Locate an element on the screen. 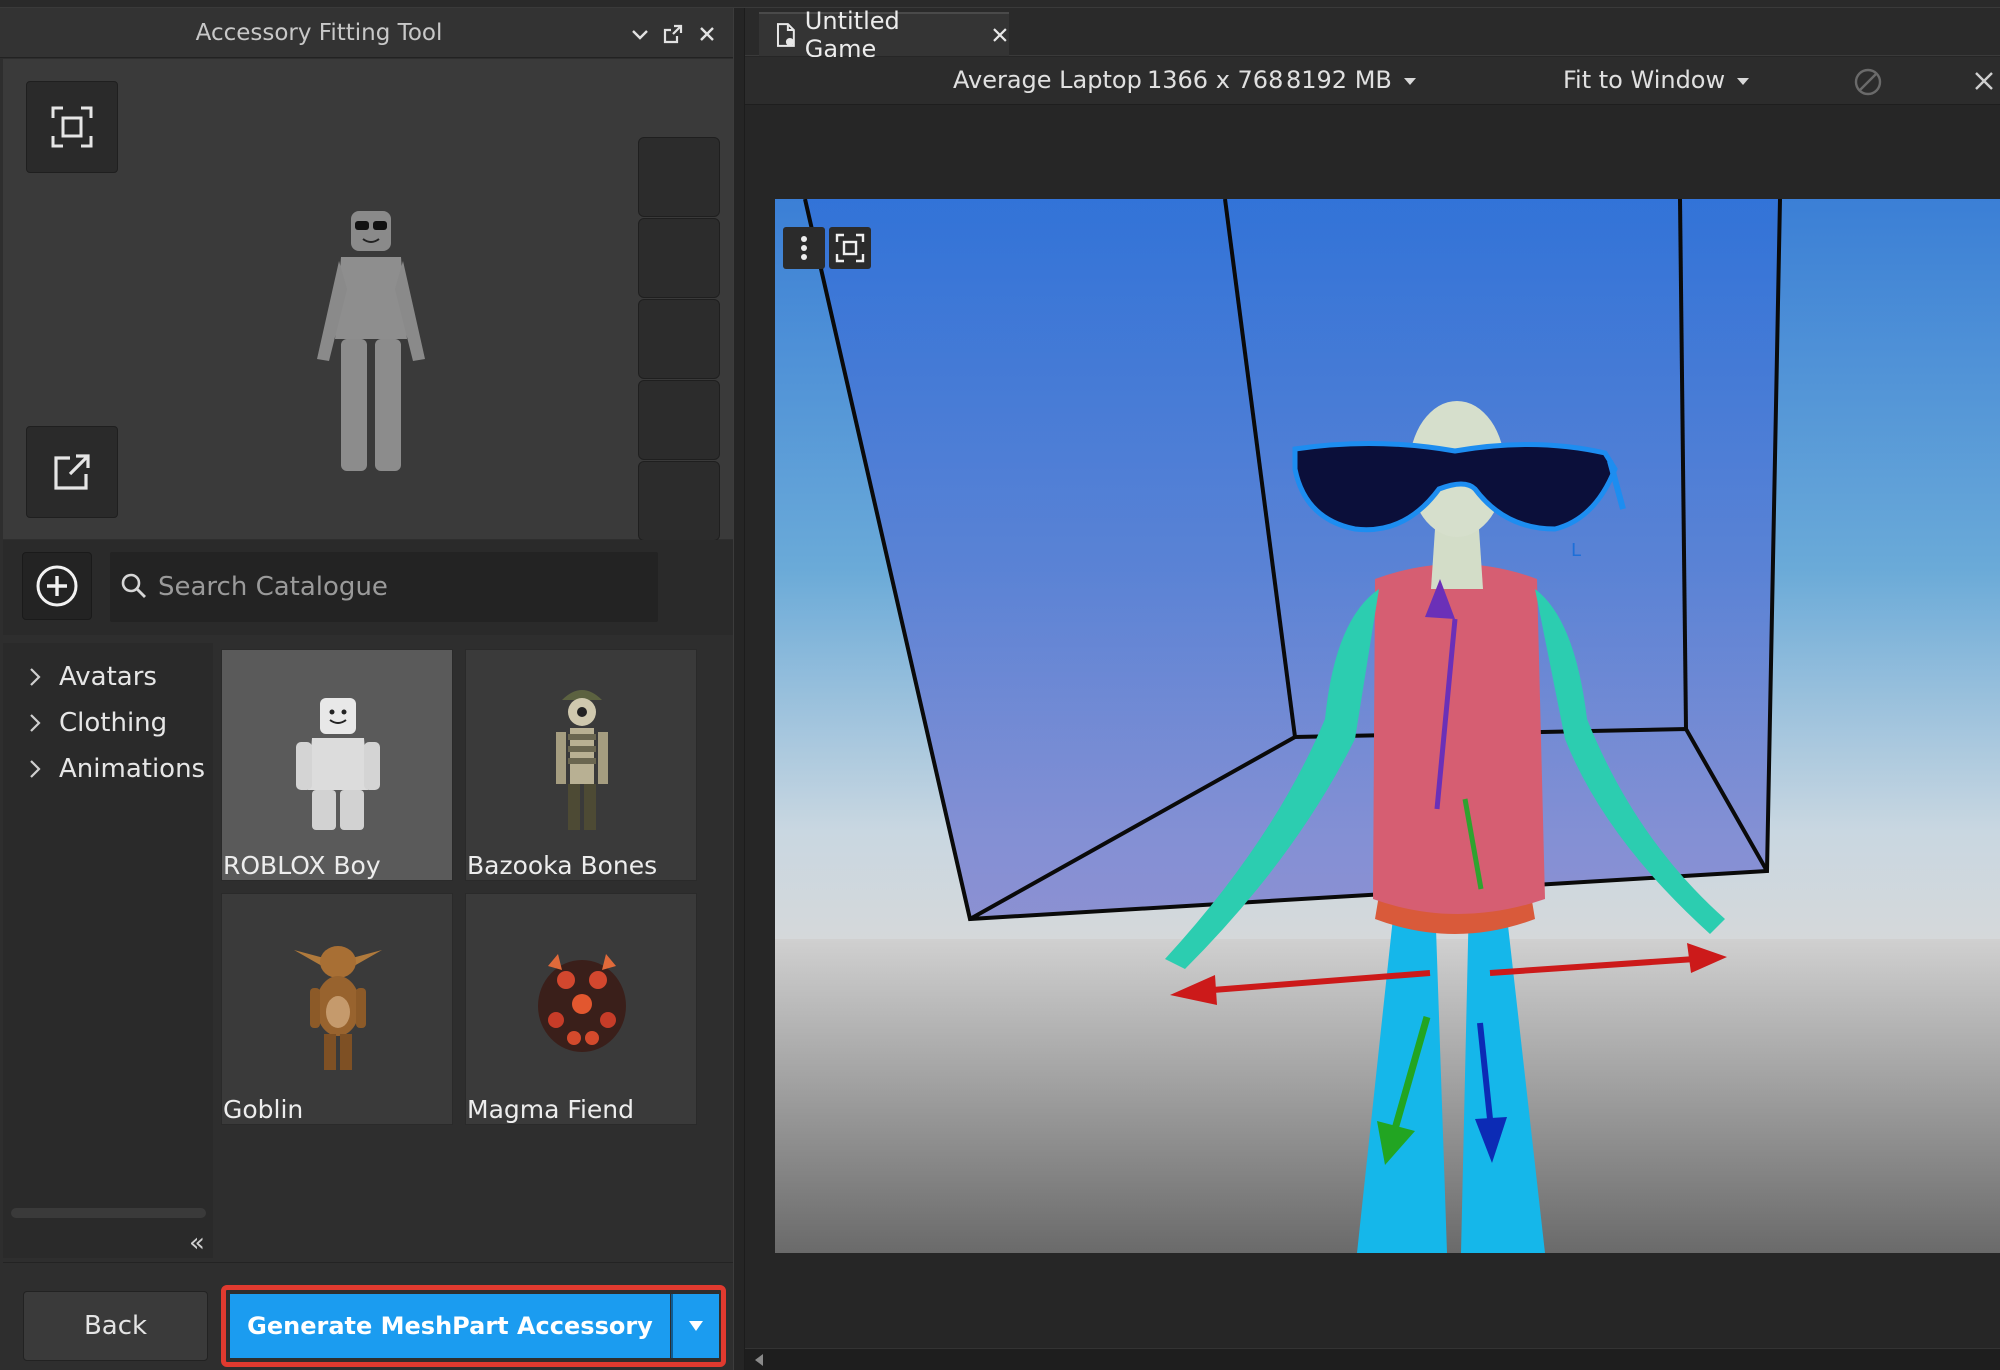  triangle-down-icon is located at coordinates (696, 1326).